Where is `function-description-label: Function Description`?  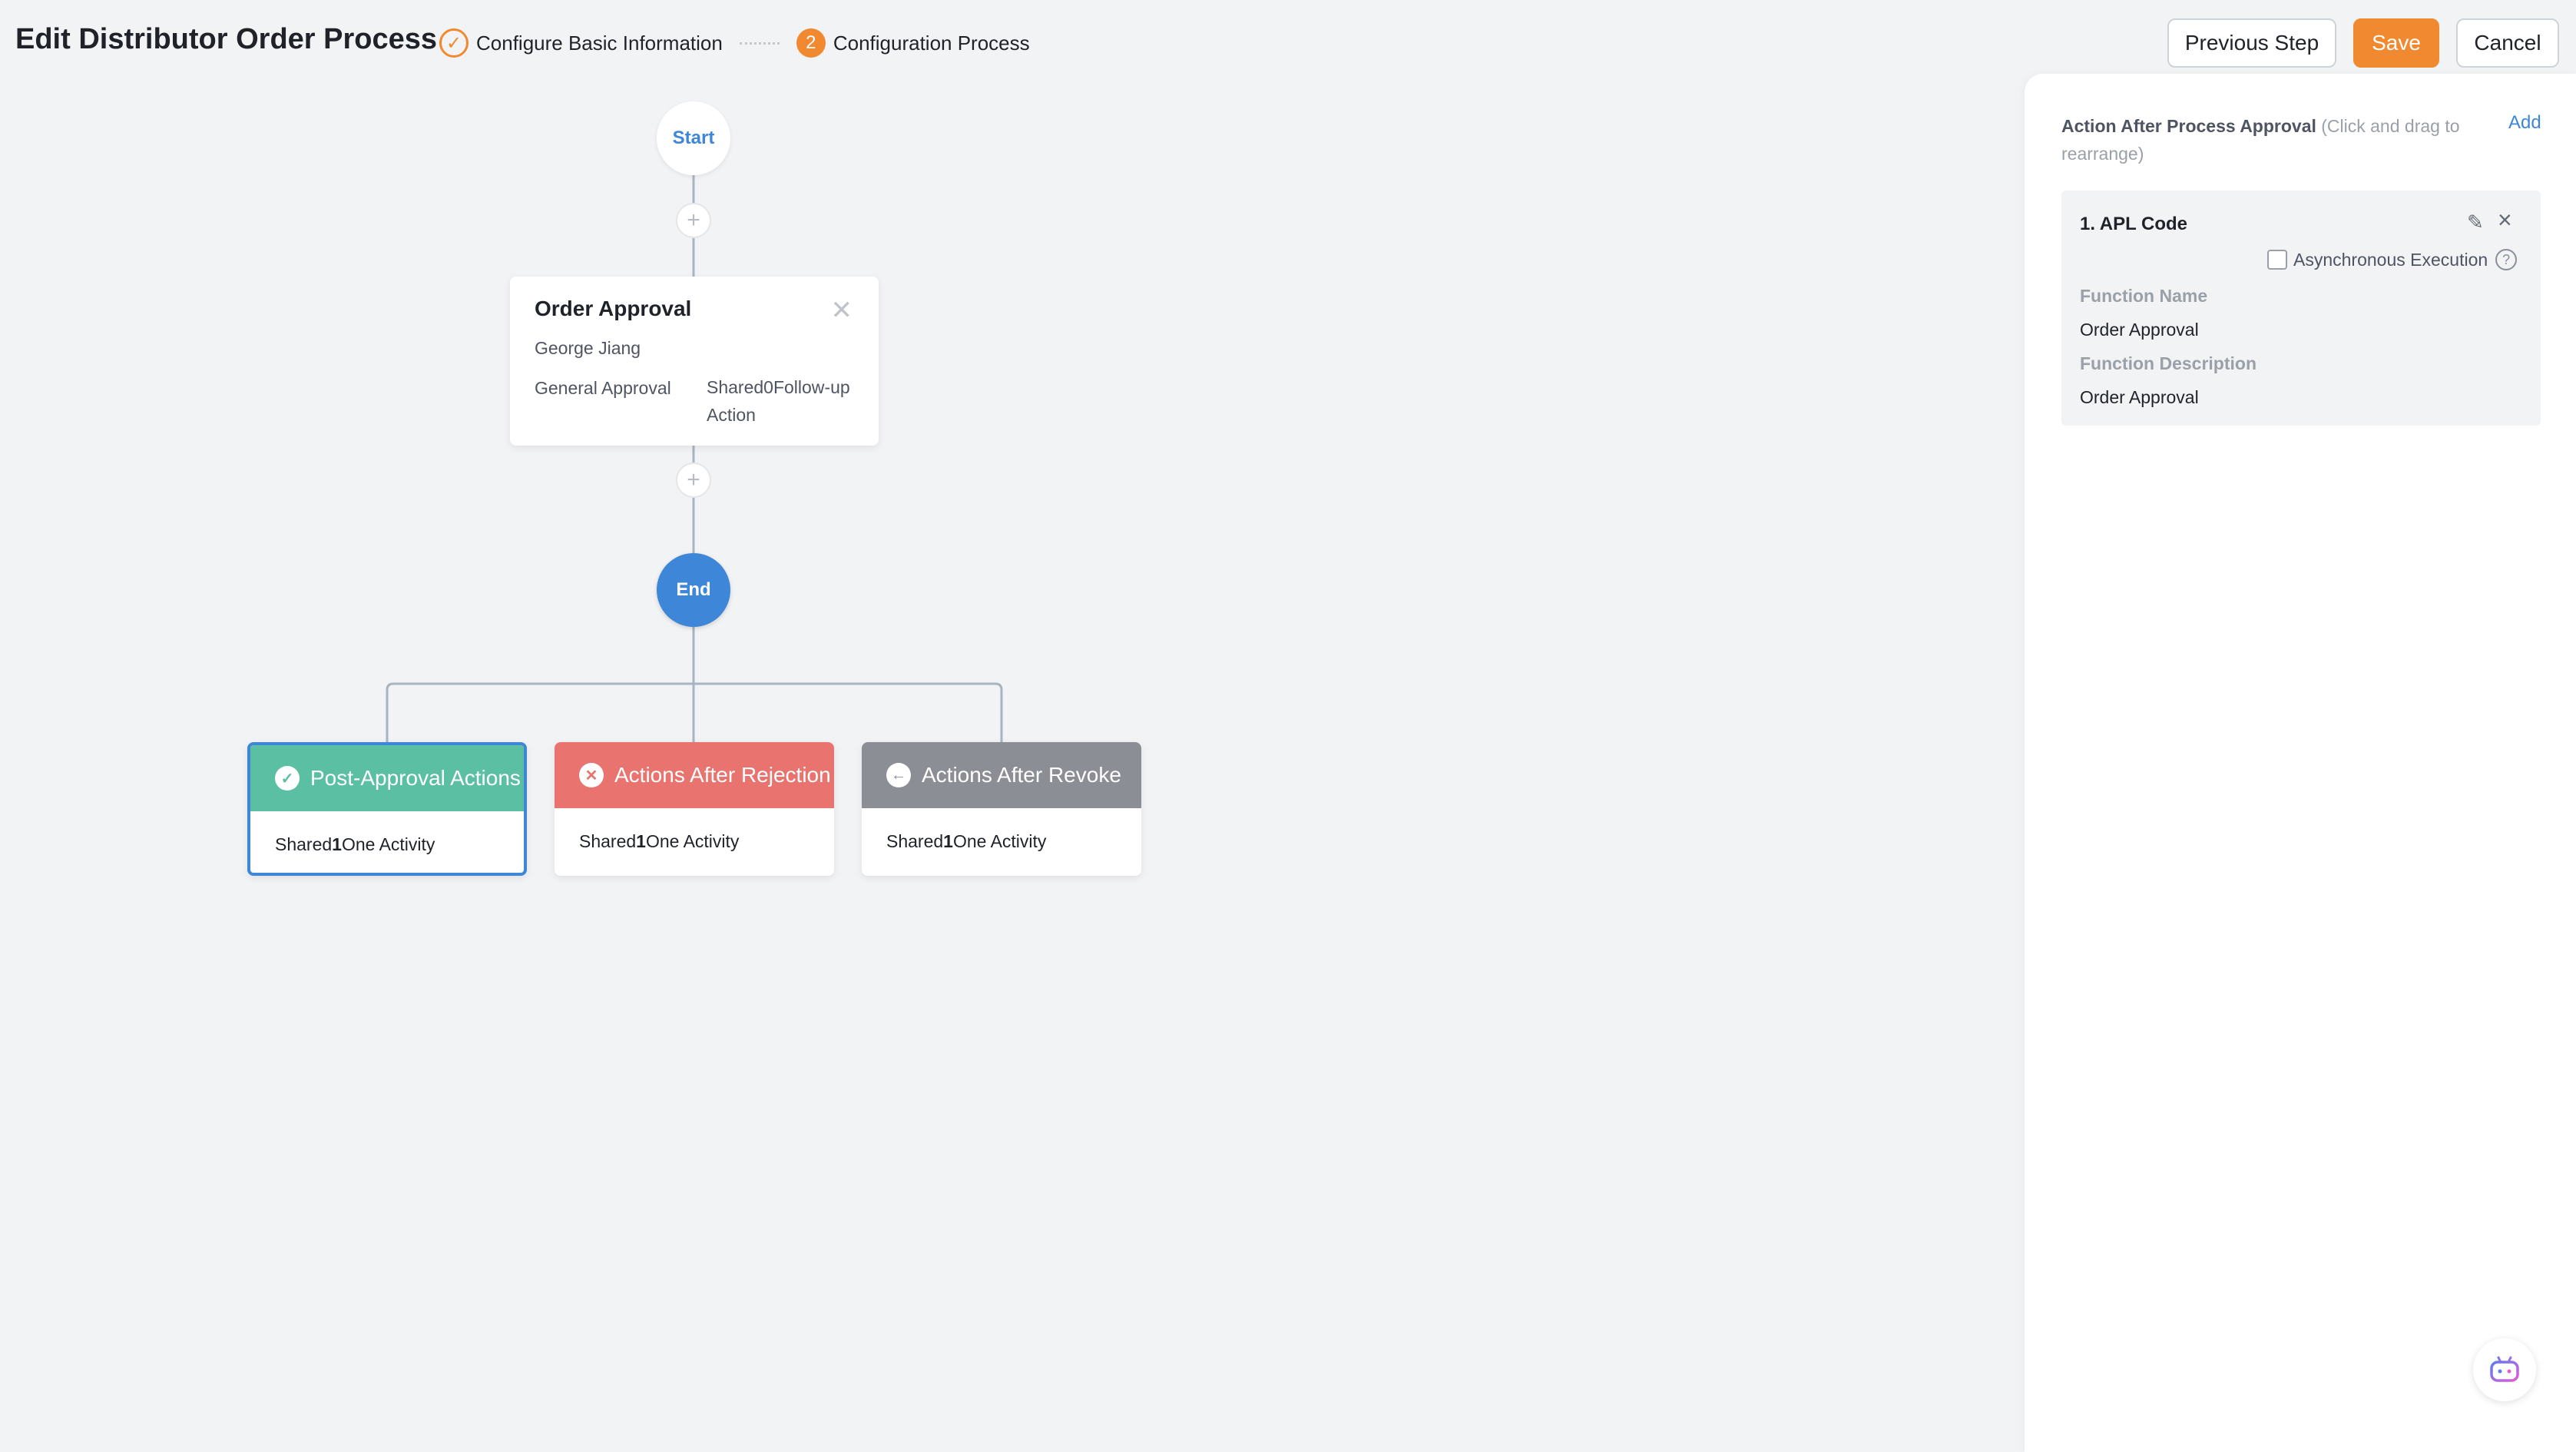
function-description-label: Function Description is located at coordinates (2168, 363).